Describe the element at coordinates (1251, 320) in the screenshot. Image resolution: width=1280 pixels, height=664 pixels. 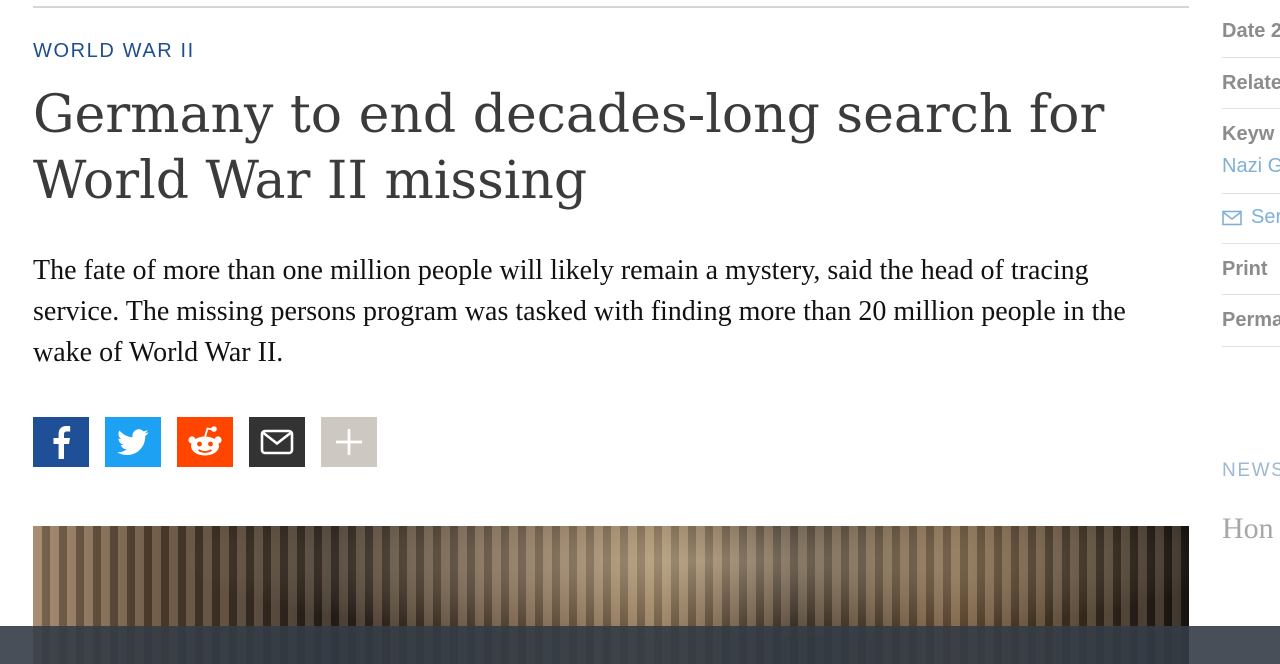
I see `permalink-link: Perma` at that location.